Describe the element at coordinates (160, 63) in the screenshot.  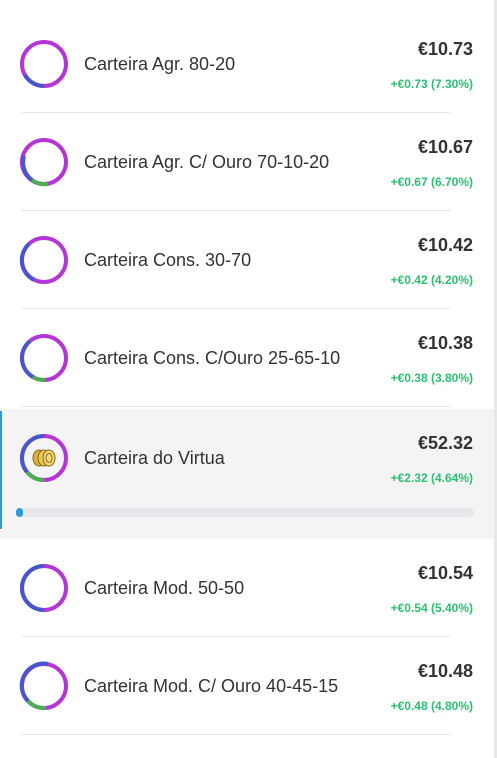
I see `portfolio-name: Carteira Agr. 80-20` at that location.